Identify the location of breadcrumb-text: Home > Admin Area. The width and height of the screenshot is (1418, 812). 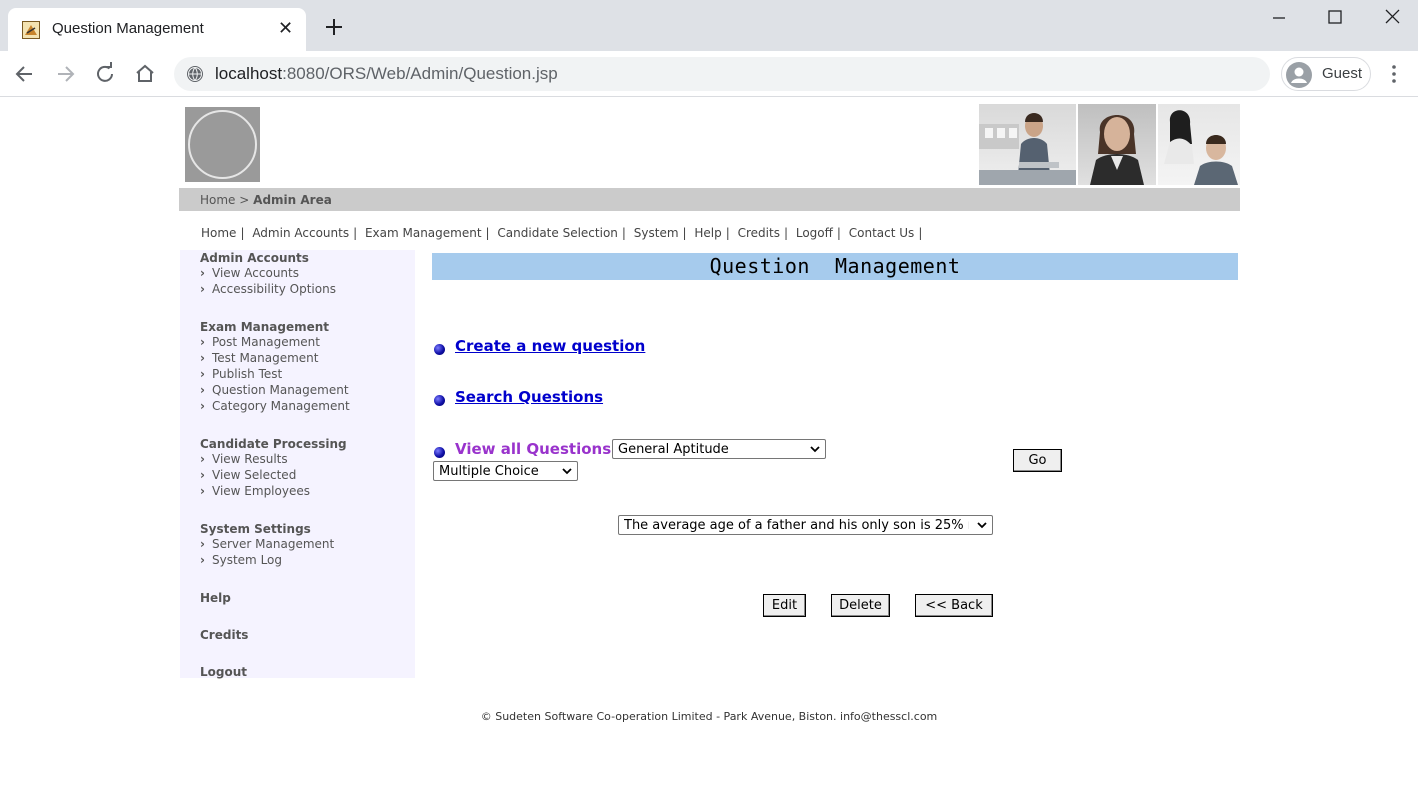
(266, 200).